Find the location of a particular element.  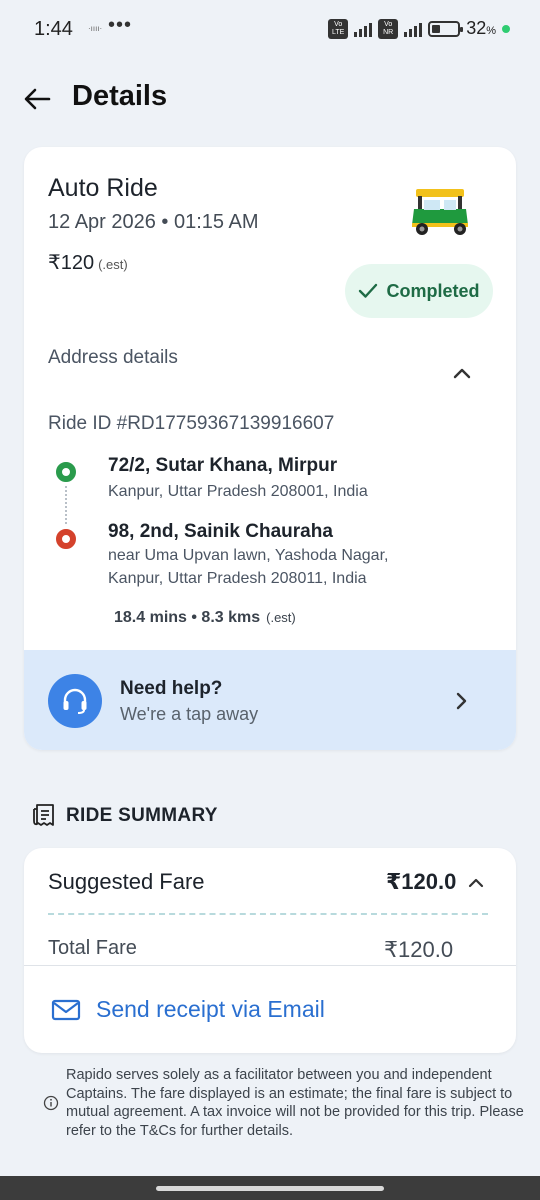

help-title: Need help? is located at coordinates (171, 688).